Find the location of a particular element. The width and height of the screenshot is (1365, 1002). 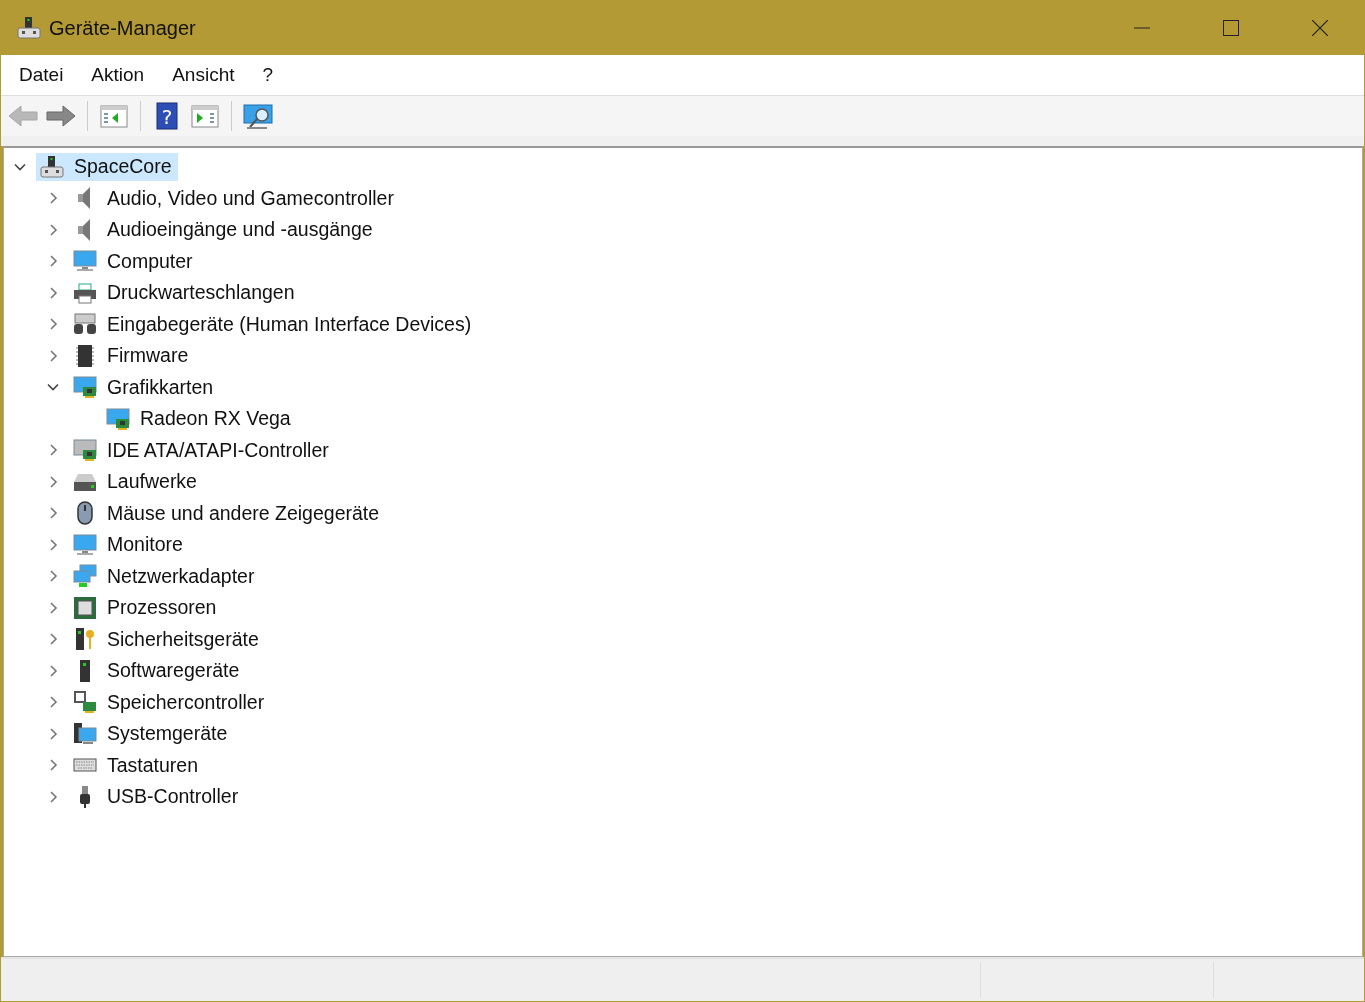

tree-item: Prozessoren is located at coordinates (146, 607).